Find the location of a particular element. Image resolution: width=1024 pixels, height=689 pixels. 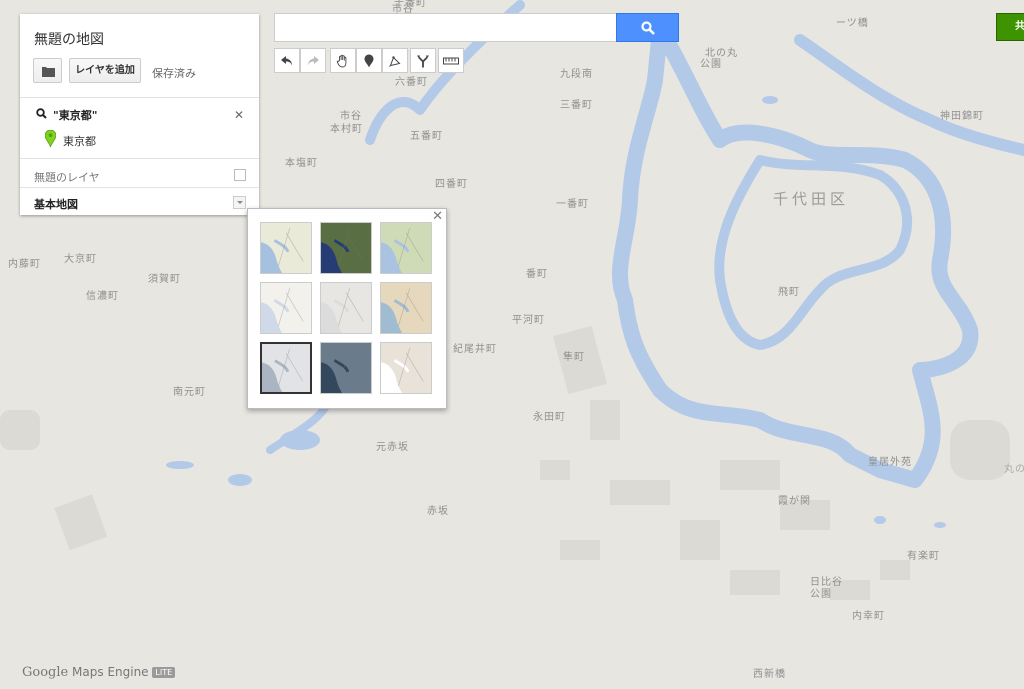

map-label: 本村町 is located at coordinates (346, 129).